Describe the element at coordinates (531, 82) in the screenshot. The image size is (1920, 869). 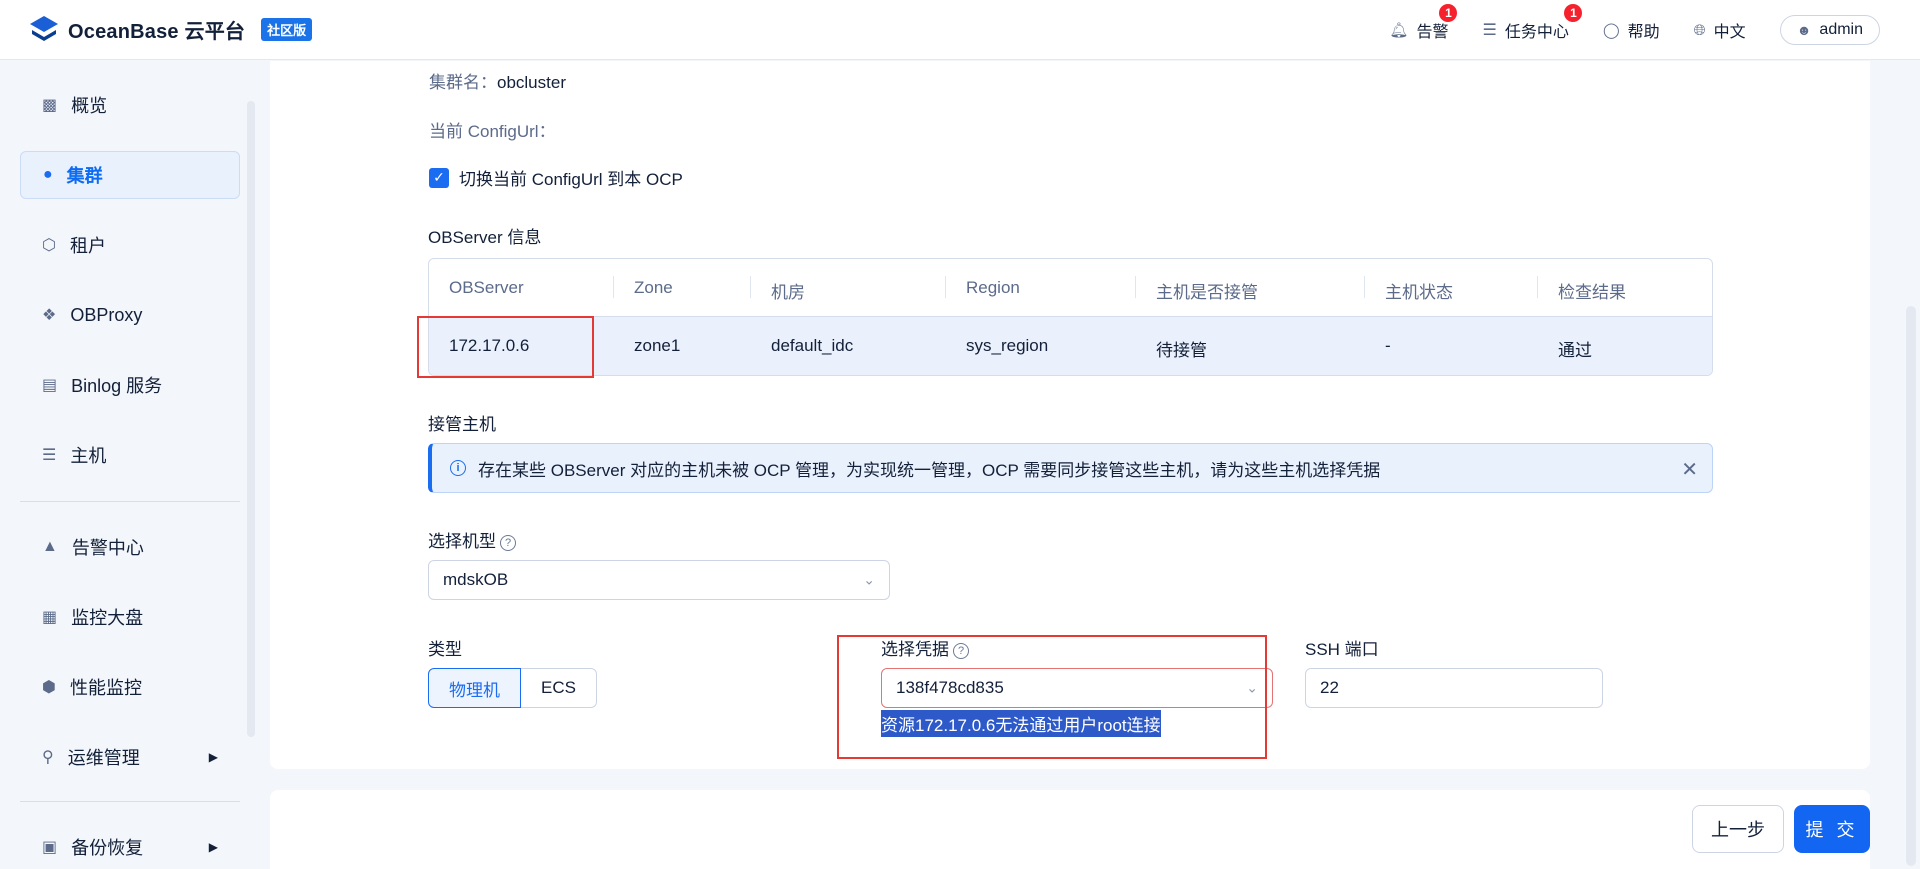
I see `cluster-name-value: obcluster` at that location.